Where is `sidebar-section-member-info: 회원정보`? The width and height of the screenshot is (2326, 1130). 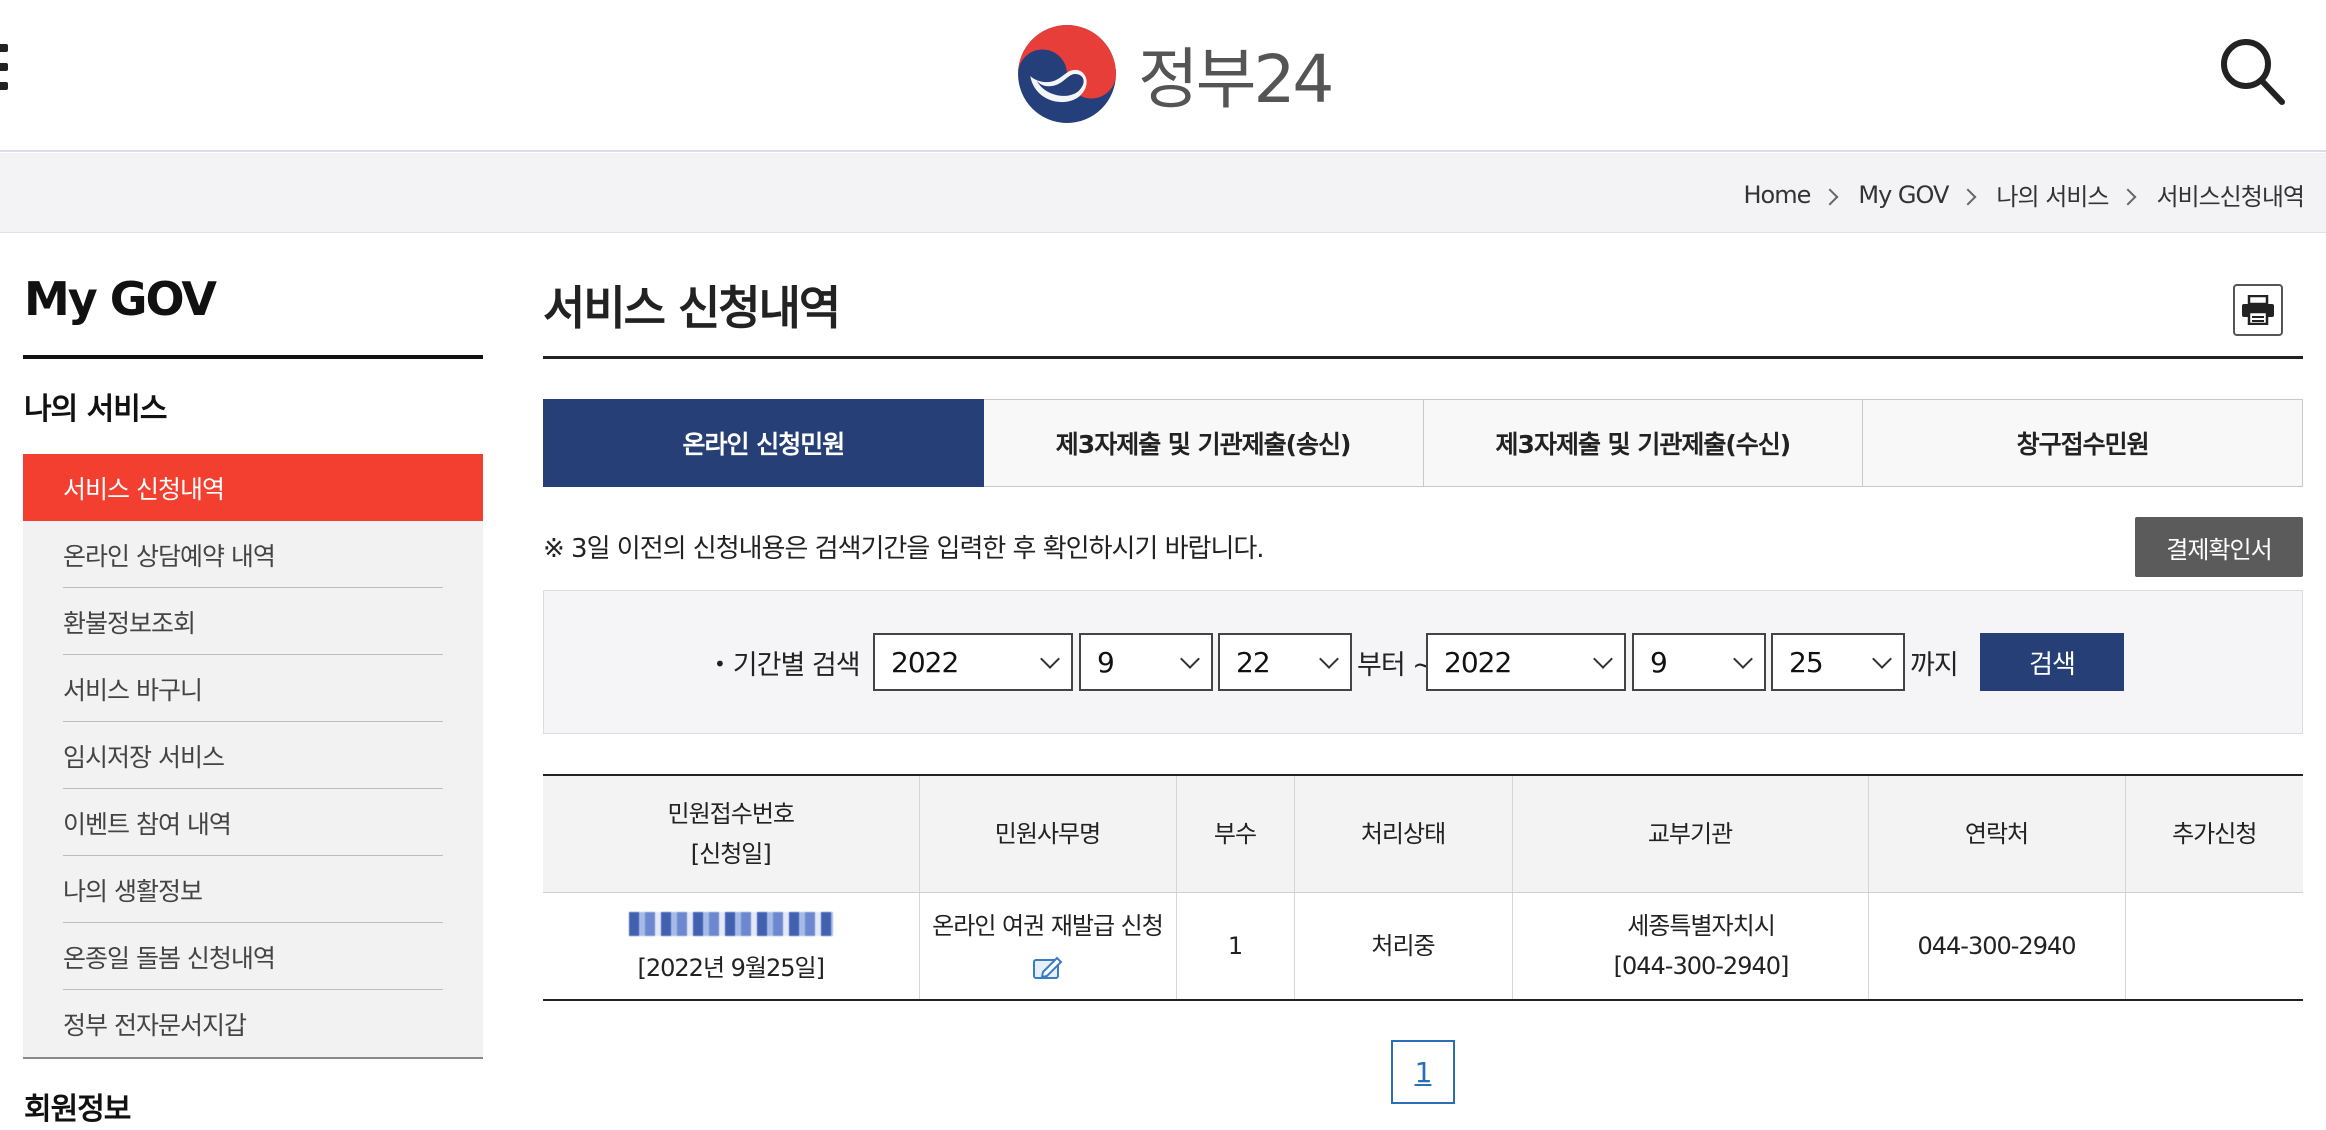 sidebar-section-member-info: 회원정보 is located at coordinates (77, 1106).